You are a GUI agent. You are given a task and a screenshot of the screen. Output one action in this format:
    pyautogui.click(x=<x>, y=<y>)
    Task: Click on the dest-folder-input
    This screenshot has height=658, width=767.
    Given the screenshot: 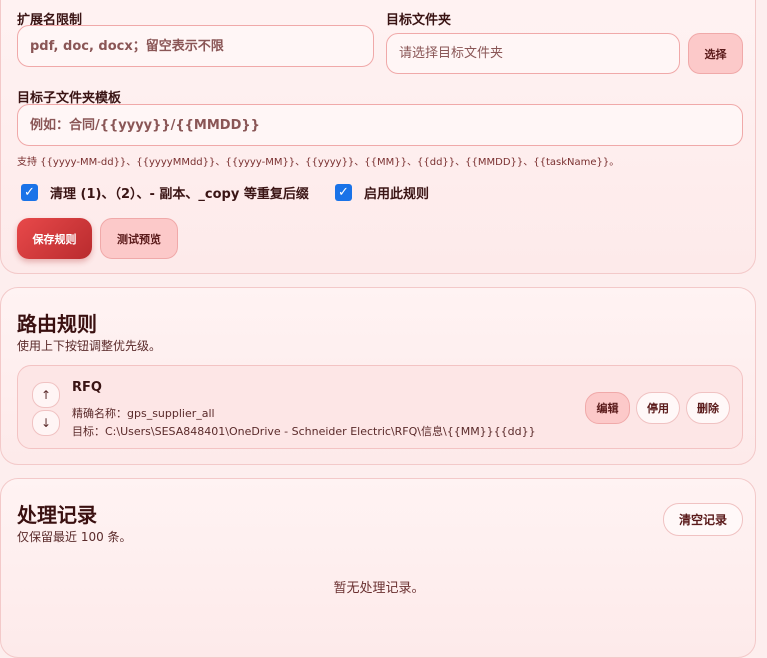 What is the action you would take?
    pyautogui.click(x=533, y=53)
    